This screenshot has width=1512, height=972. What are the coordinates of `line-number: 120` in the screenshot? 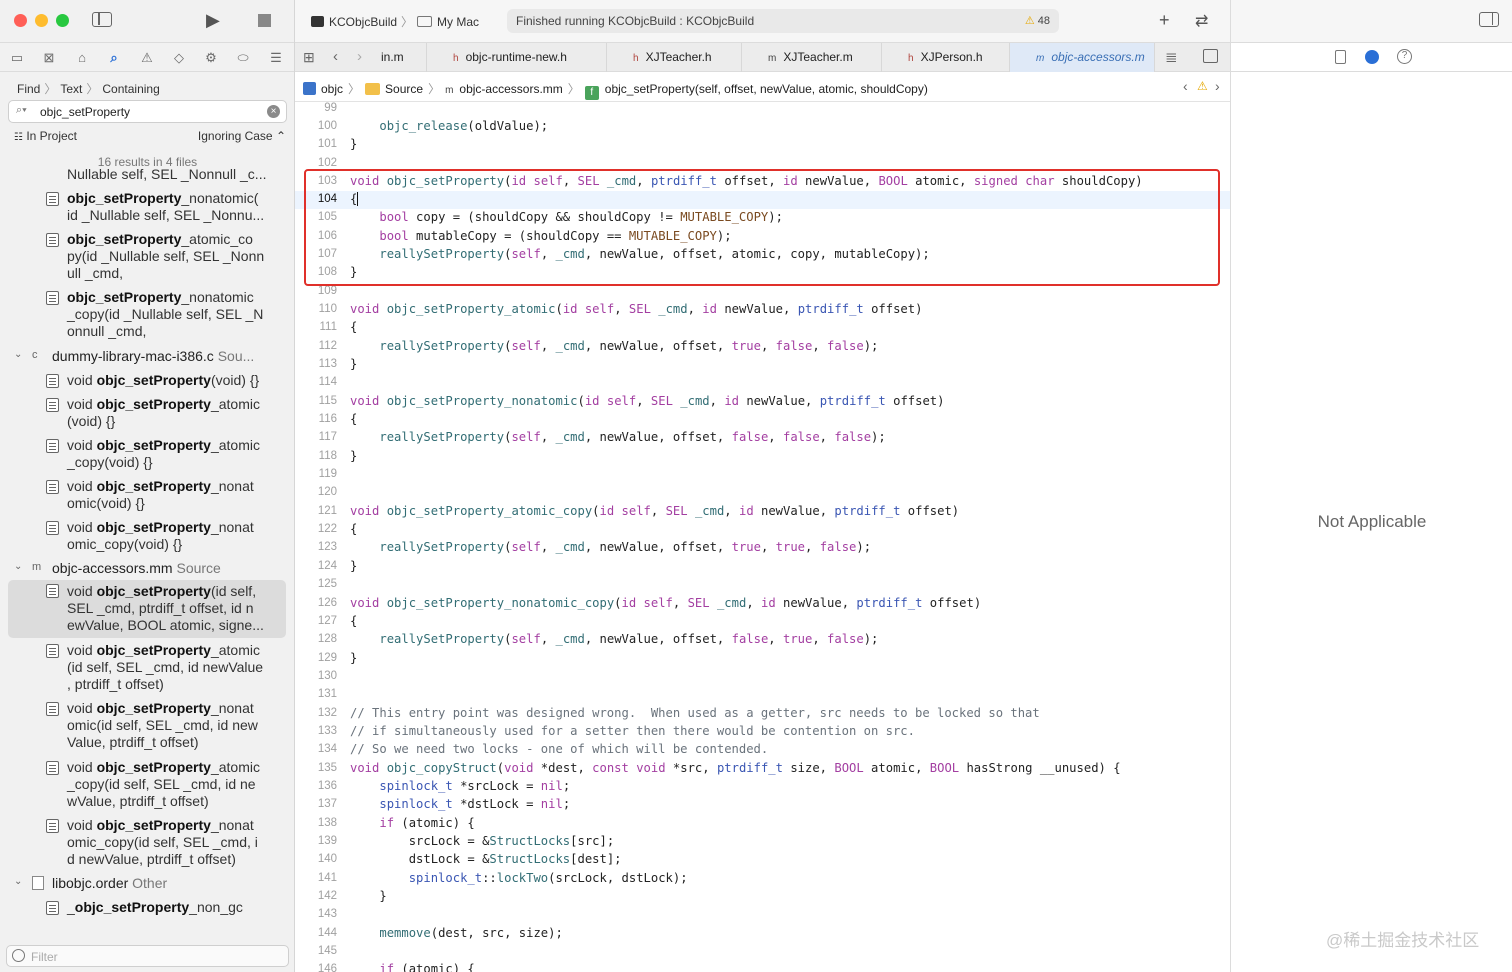 It's located at (327, 492).